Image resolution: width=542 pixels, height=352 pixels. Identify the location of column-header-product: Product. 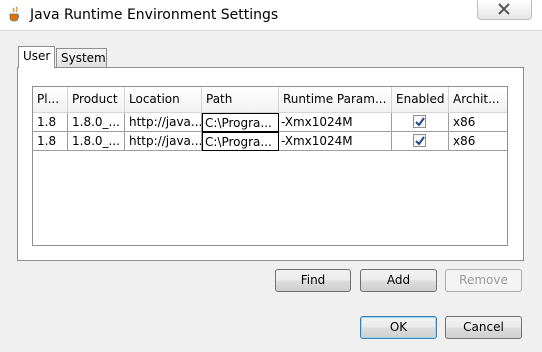
(96, 99).